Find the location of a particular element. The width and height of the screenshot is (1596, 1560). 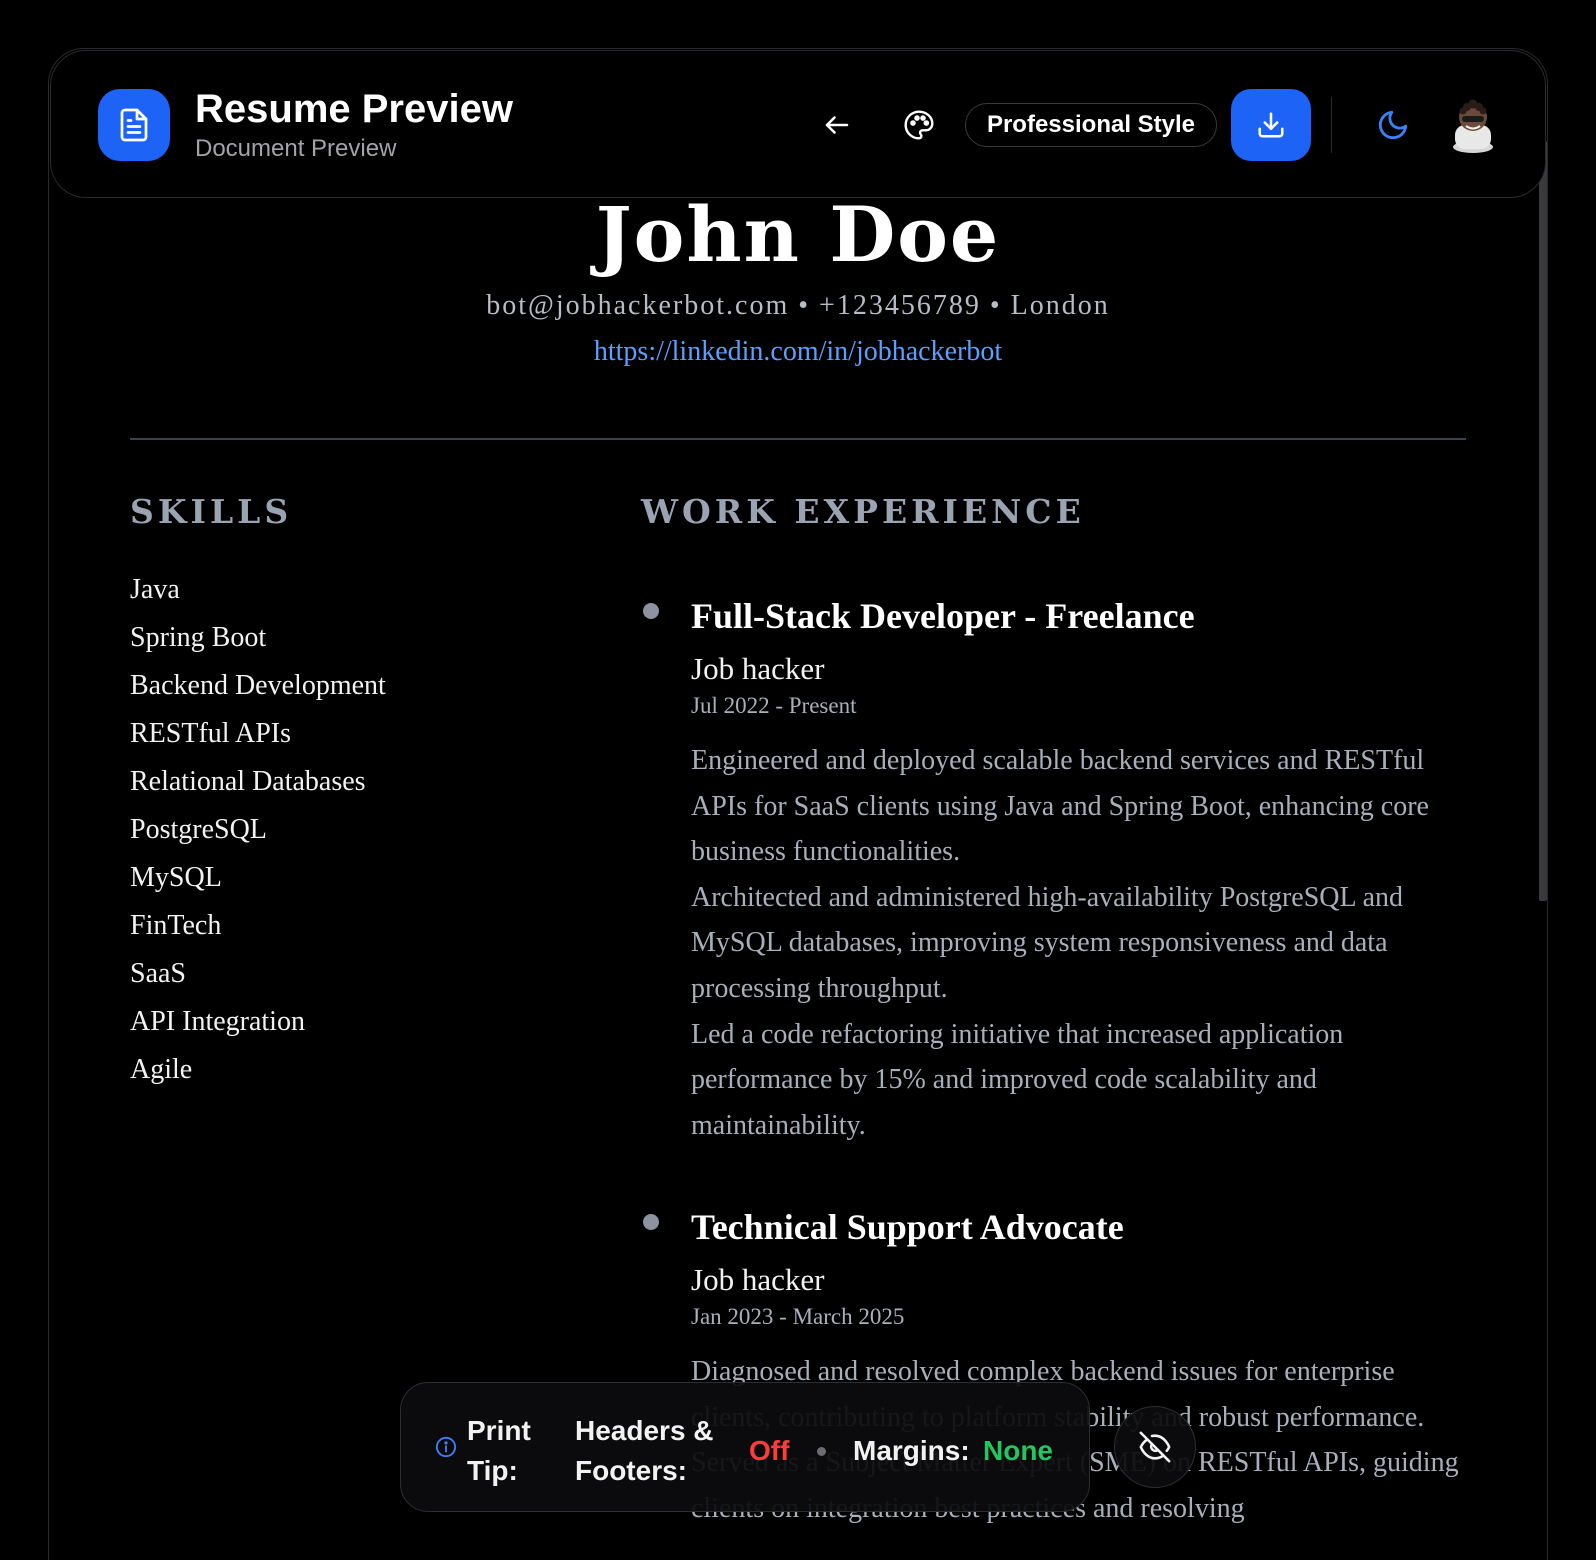

avatar is located at coordinates (1473, 124).